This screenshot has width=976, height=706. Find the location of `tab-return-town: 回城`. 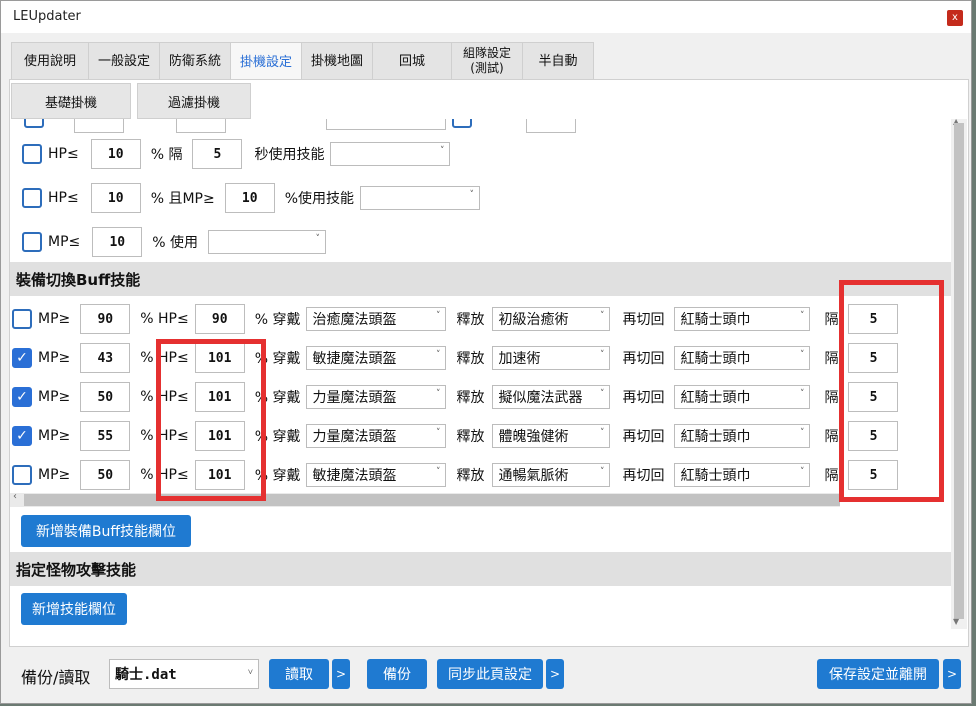

tab-return-town: 回城 is located at coordinates (412, 60).